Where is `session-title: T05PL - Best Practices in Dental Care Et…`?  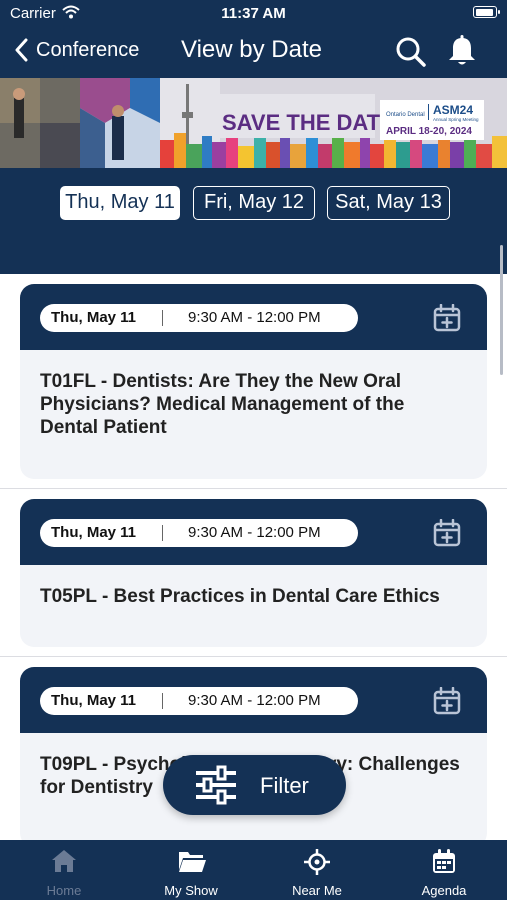
session-title: T05PL - Best Practices in Dental Care Et… is located at coordinates (240, 596).